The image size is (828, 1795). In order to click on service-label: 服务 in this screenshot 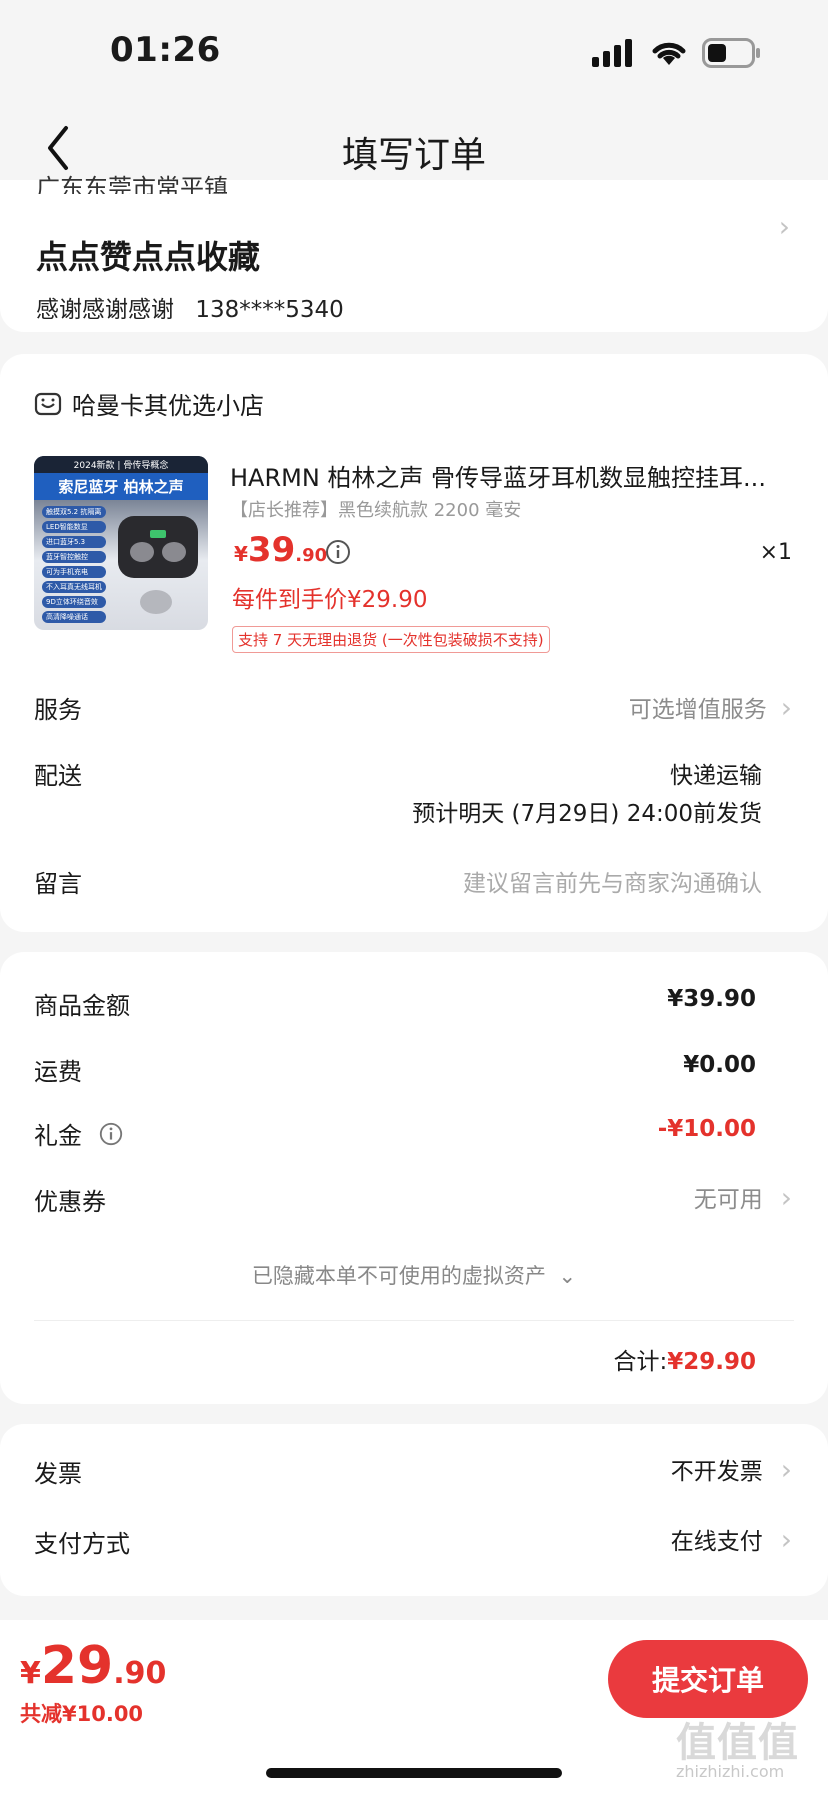, I will do `click(58, 710)`.